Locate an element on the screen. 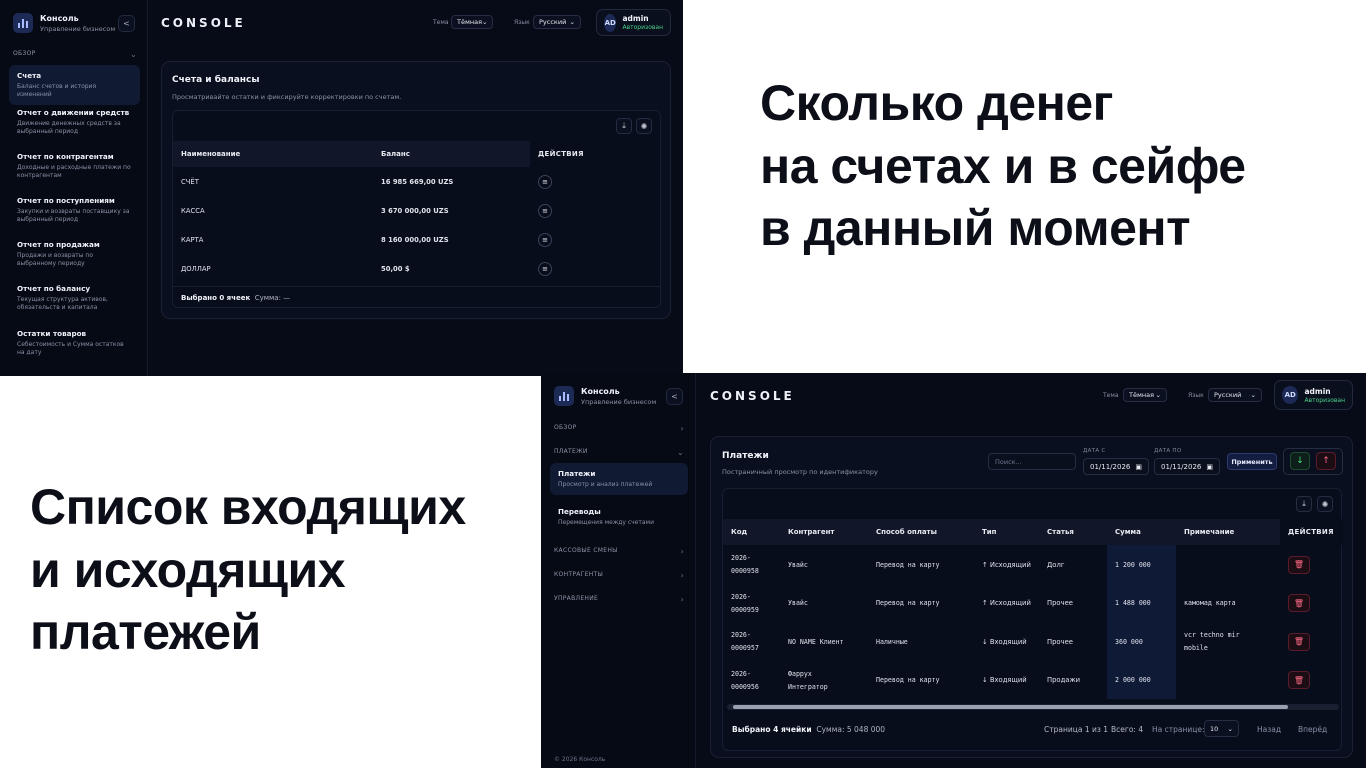 The height and width of the screenshot is (768, 1366). column-header-code: Код is located at coordinates (751, 532).